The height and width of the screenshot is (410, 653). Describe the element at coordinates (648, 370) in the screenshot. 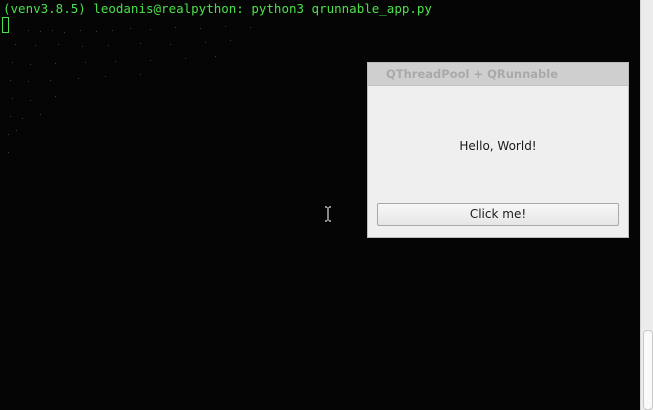

I see `scrollbar-thumb` at that location.